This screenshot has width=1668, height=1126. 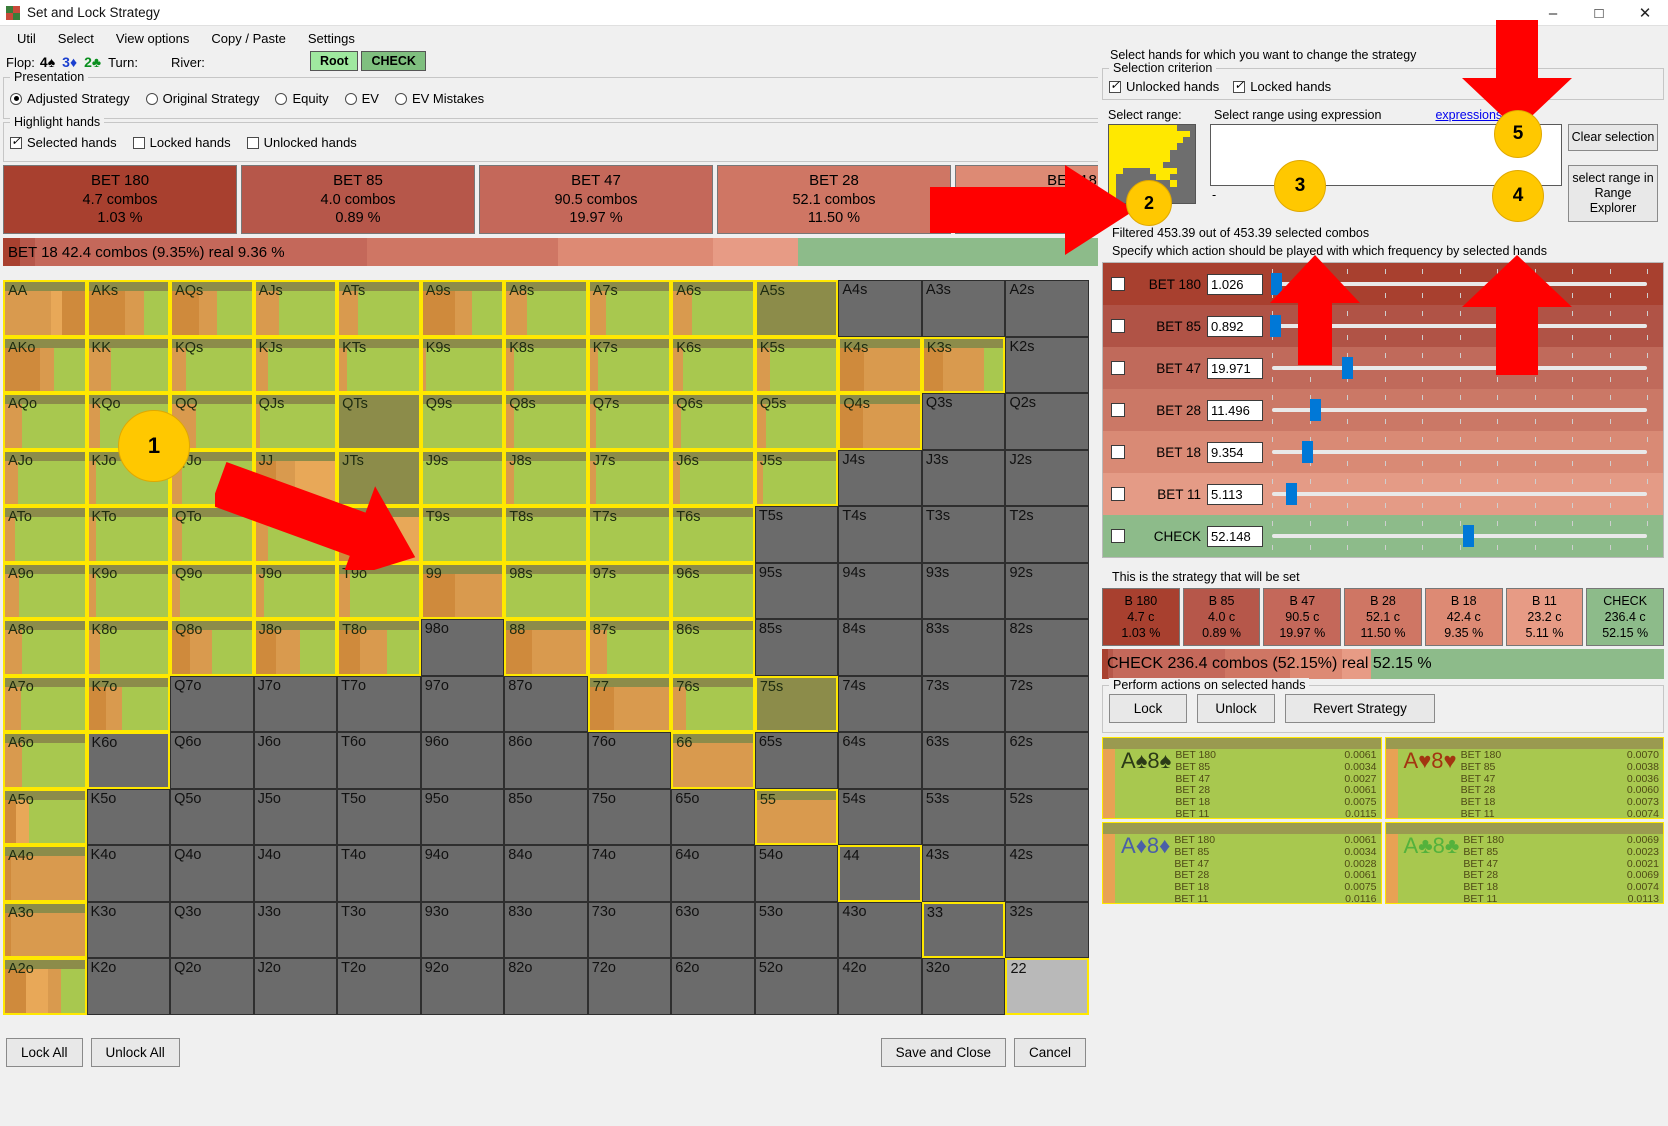 What do you see at coordinates (212, 365) in the screenshot?
I see `matrix-cell-KQs: KQs` at bounding box center [212, 365].